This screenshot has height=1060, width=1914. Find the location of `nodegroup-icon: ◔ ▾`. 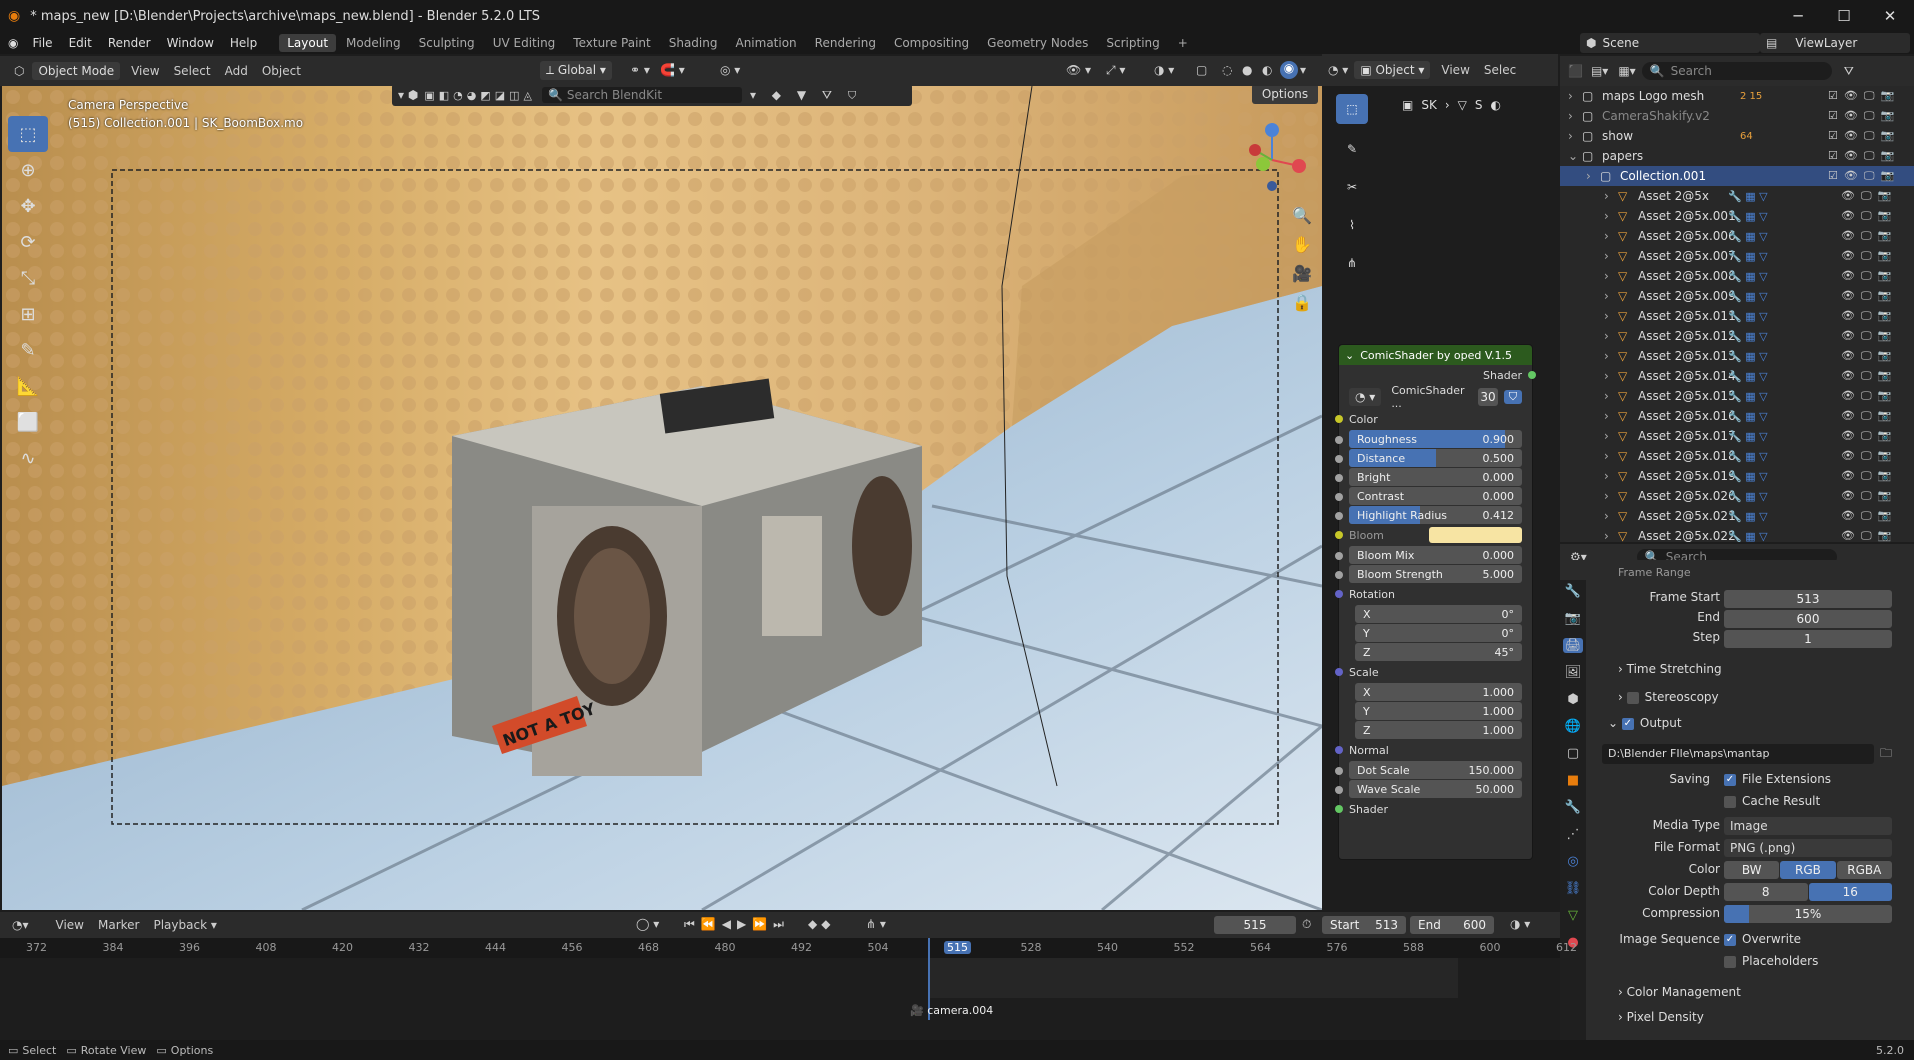

nodegroup-icon: ◔ ▾ is located at coordinates (1365, 397).